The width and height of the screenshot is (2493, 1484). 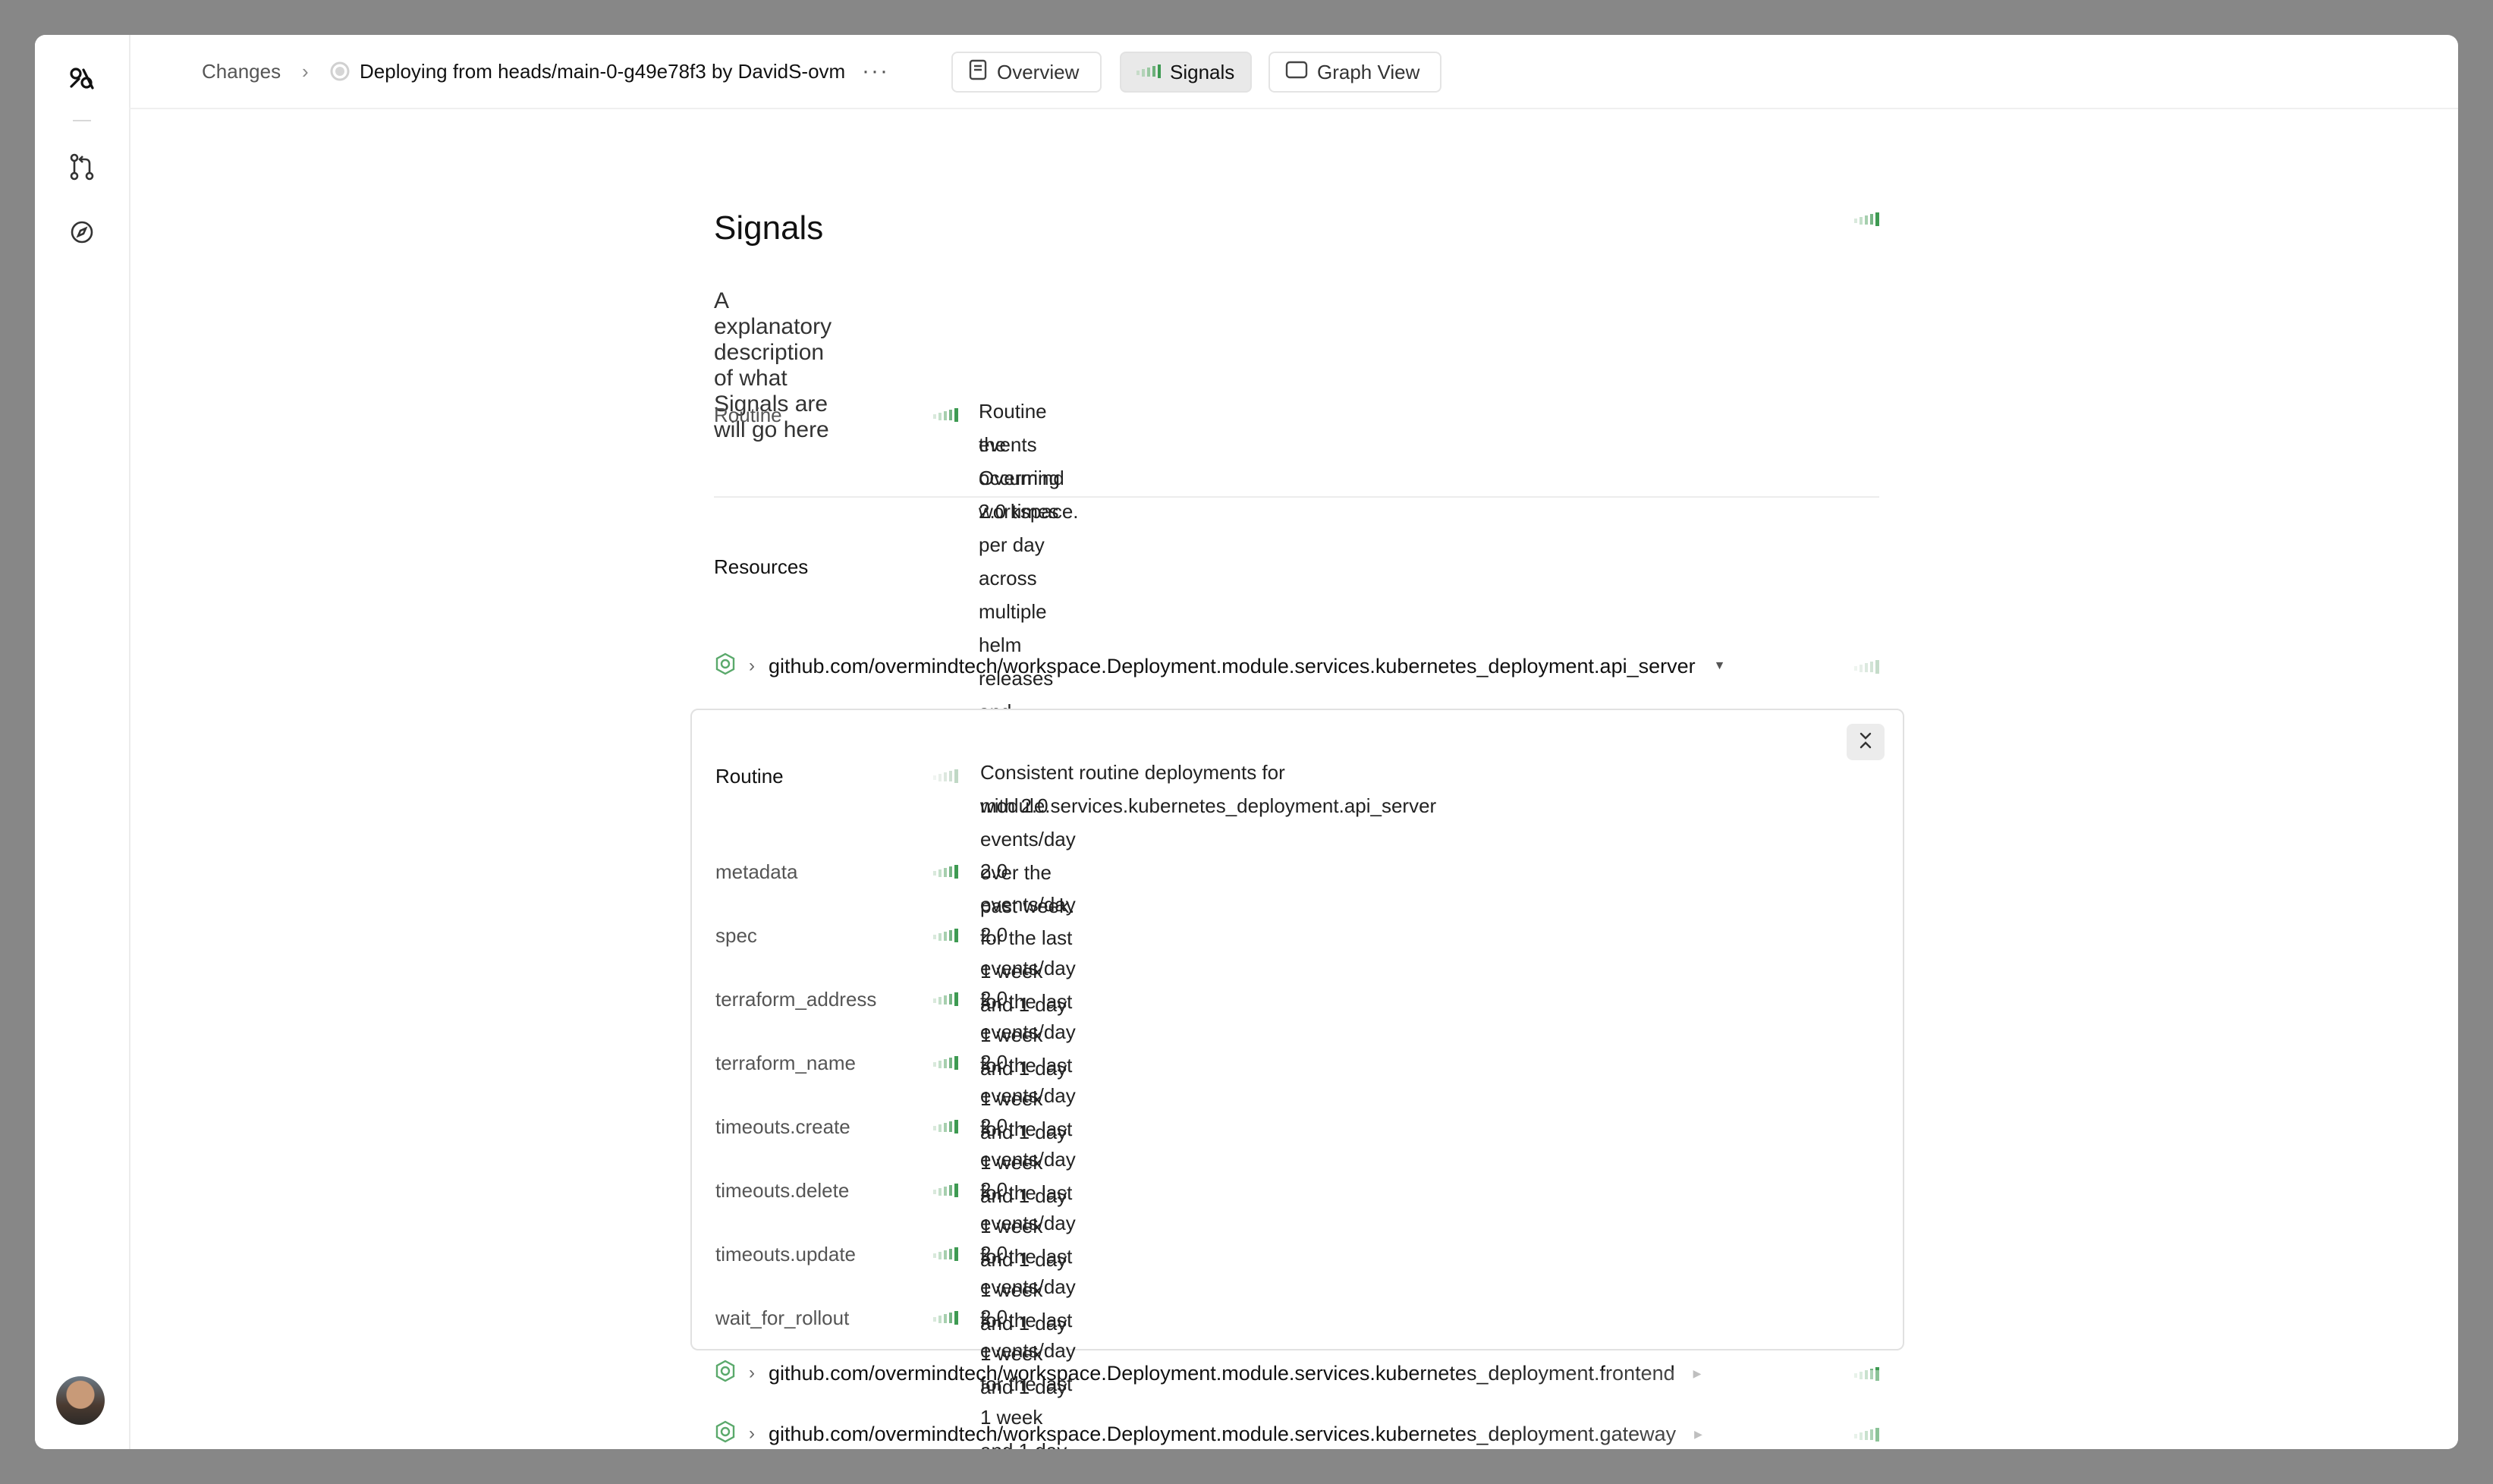 What do you see at coordinates (748, 415) in the screenshot?
I see `summary-label: Routine` at bounding box center [748, 415].